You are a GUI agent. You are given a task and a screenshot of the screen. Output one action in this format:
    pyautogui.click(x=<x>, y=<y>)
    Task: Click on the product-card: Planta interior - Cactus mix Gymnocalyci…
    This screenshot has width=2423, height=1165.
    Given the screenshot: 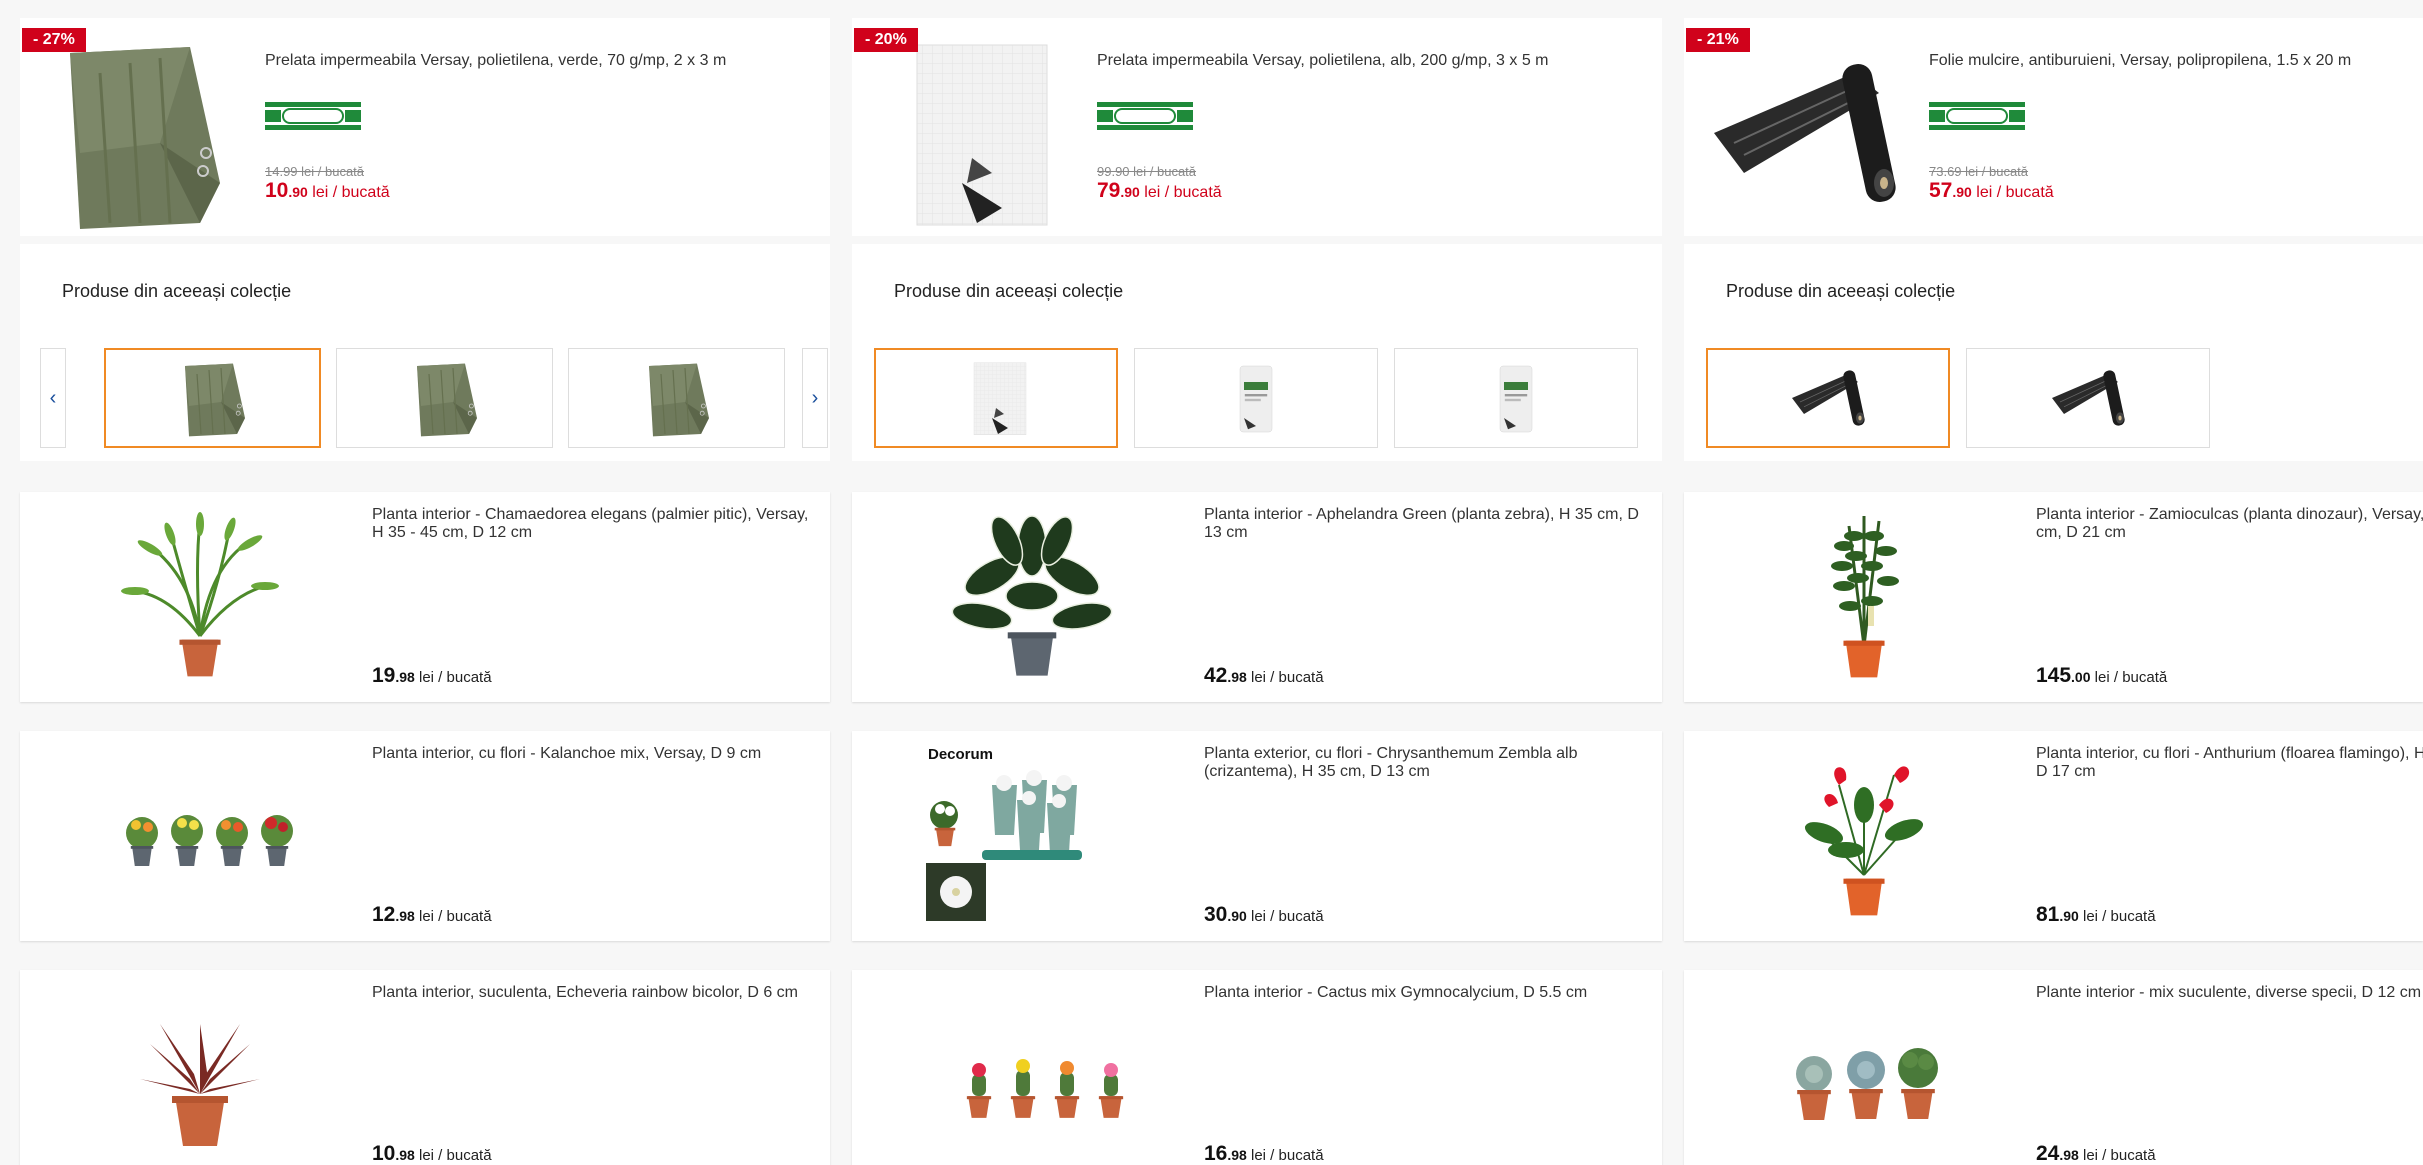 What is the action you would take?
    pyautogui.click(x=1257, y=1067)
    